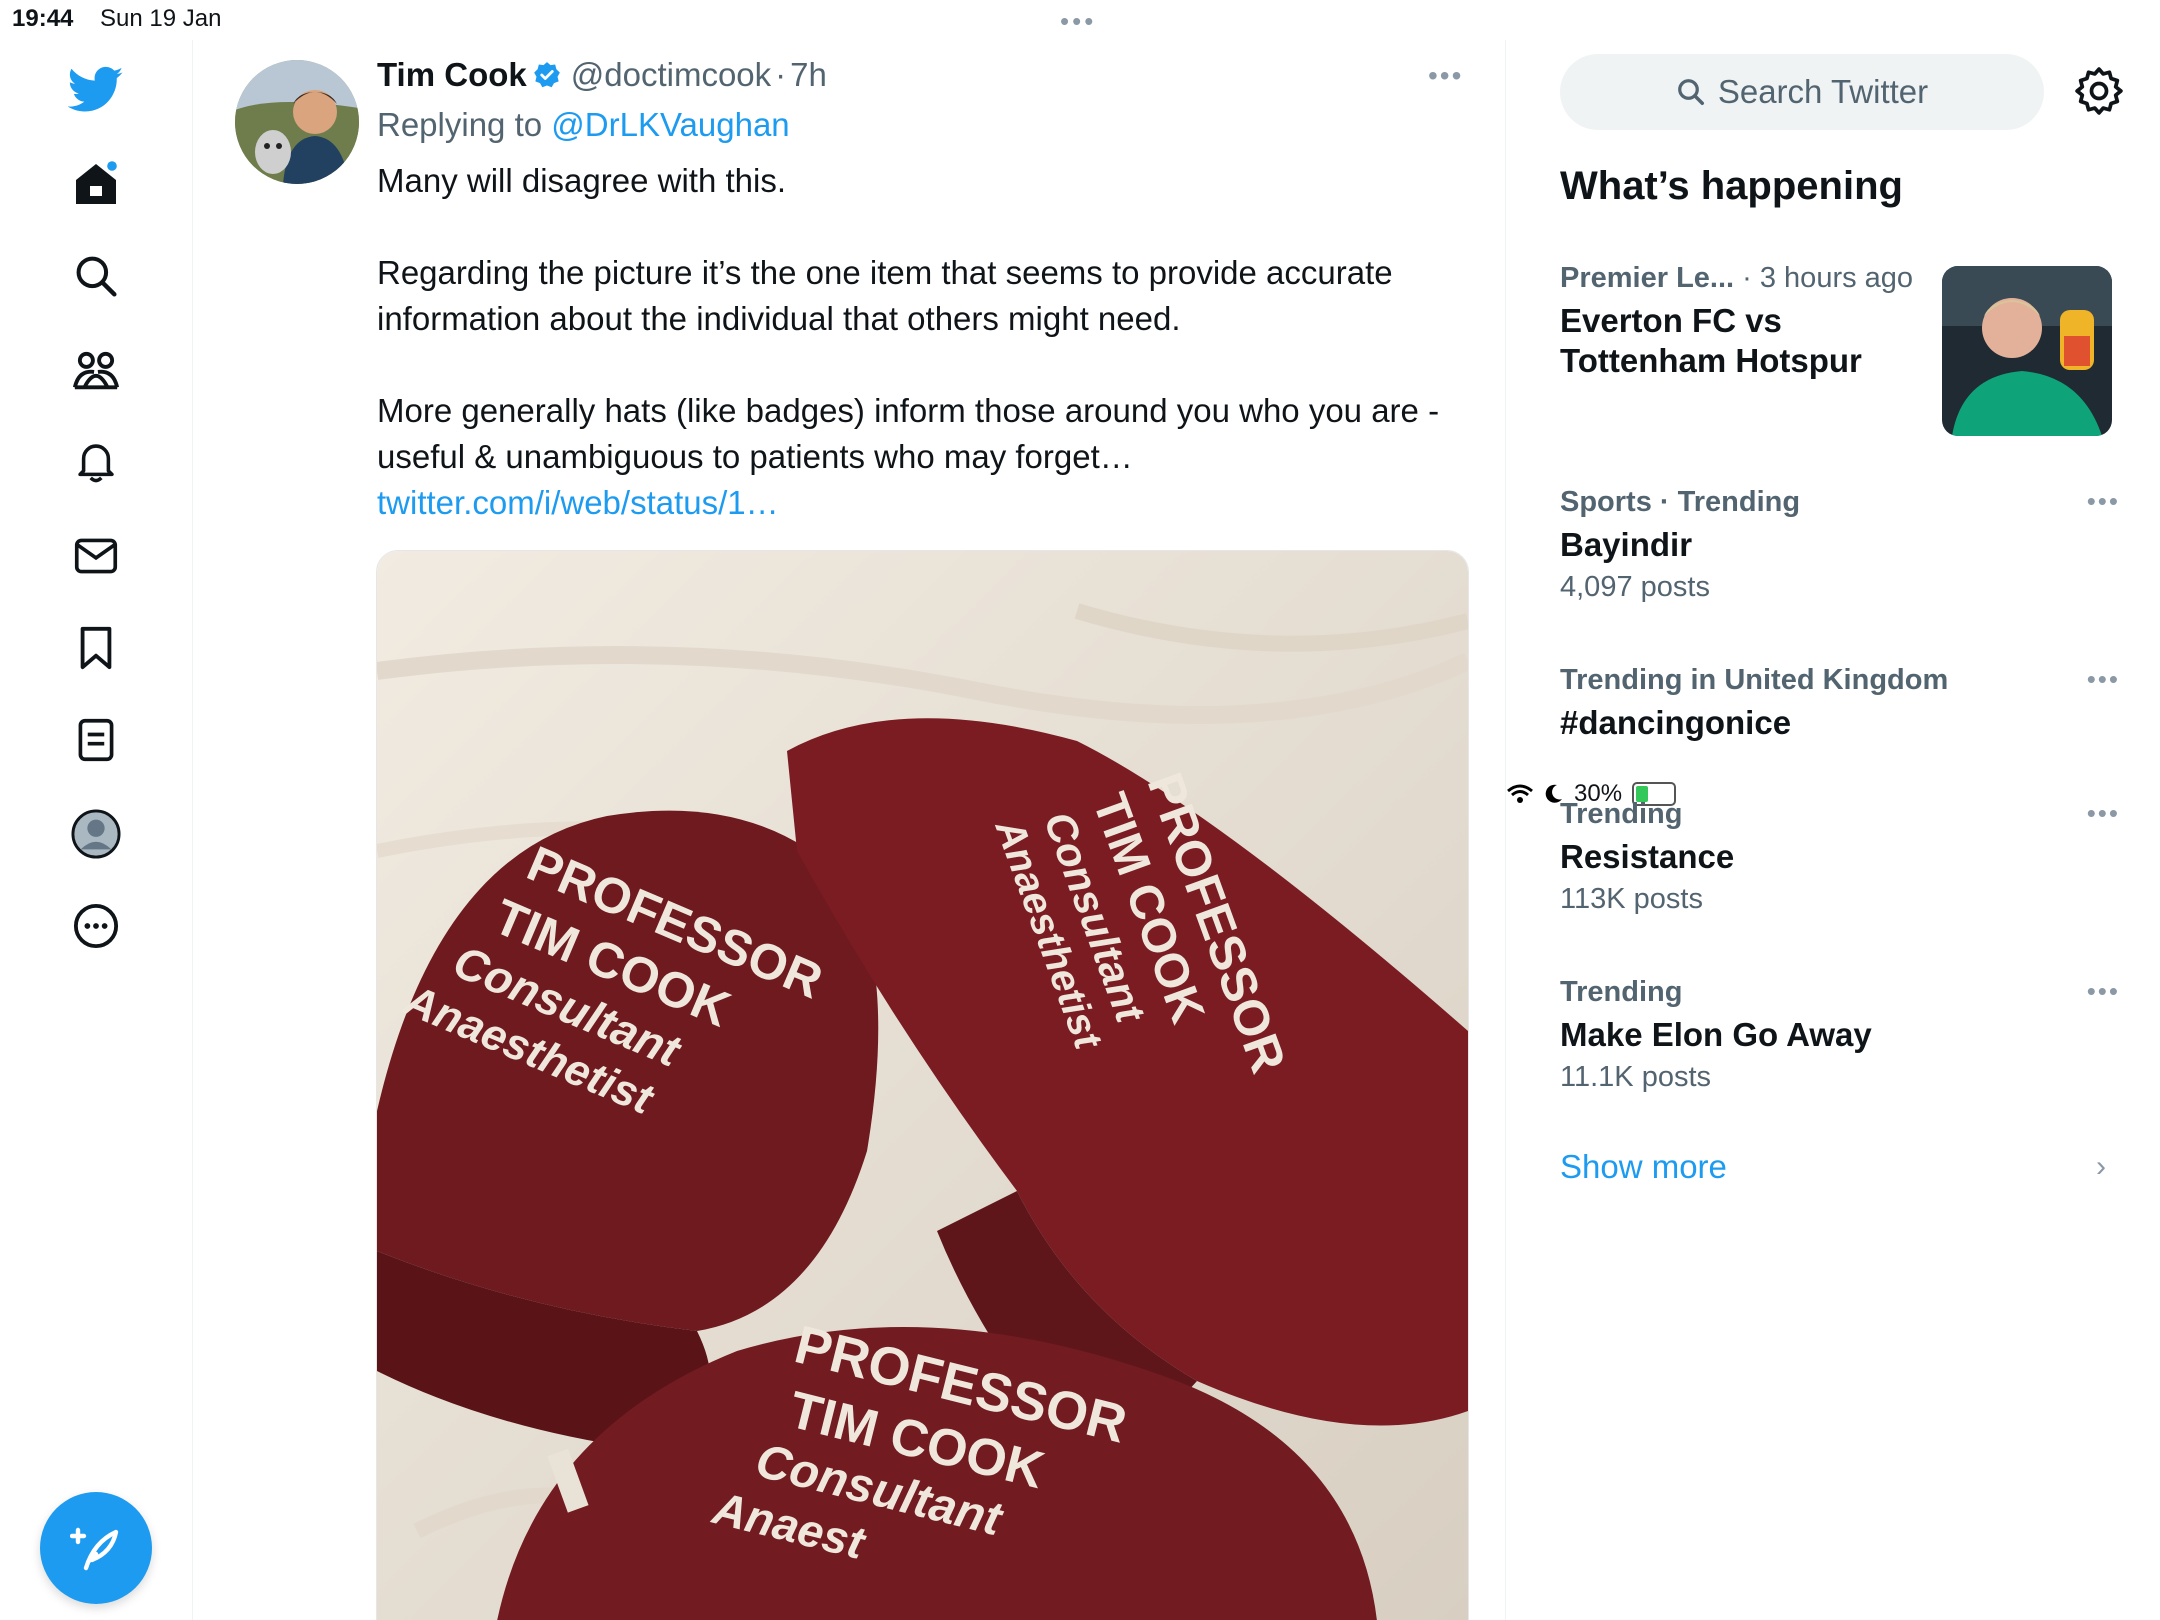 This screenshot has width=2160, height=1620. Describe the element at coordinates (1711, 340) in the screenshot. I see `trend-title: Everton FC vs Tottenham Hotspur` at that location.